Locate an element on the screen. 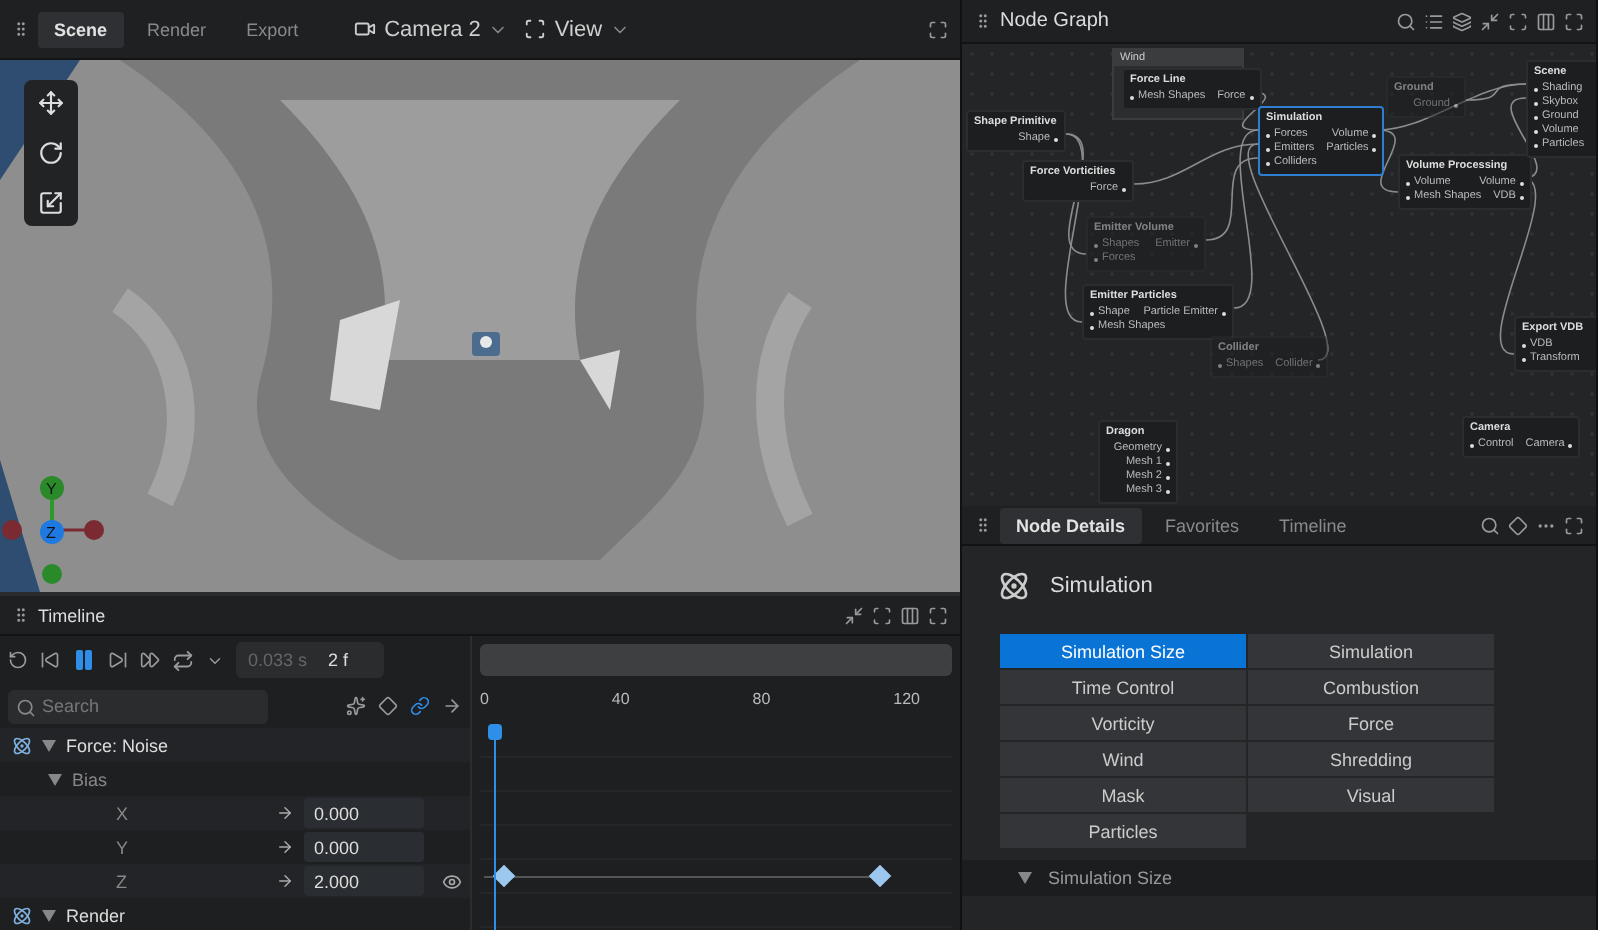 This screenshot has height=930, width=1598. rotate-icon is located at coordinates (51, 153).